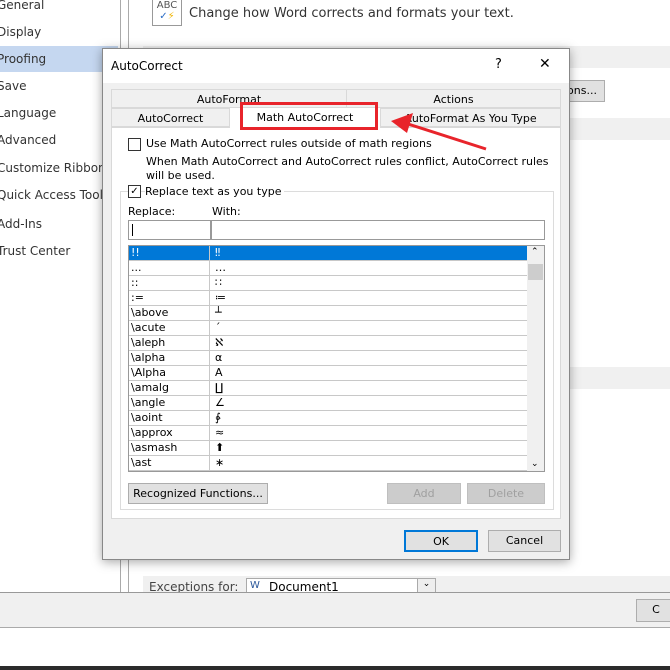 This screenshot has height=670, width=670. What do you see at coordinates (218, 252) in the screenshot?
I see `with-cell: ‼` at bounding box center [218, 252].